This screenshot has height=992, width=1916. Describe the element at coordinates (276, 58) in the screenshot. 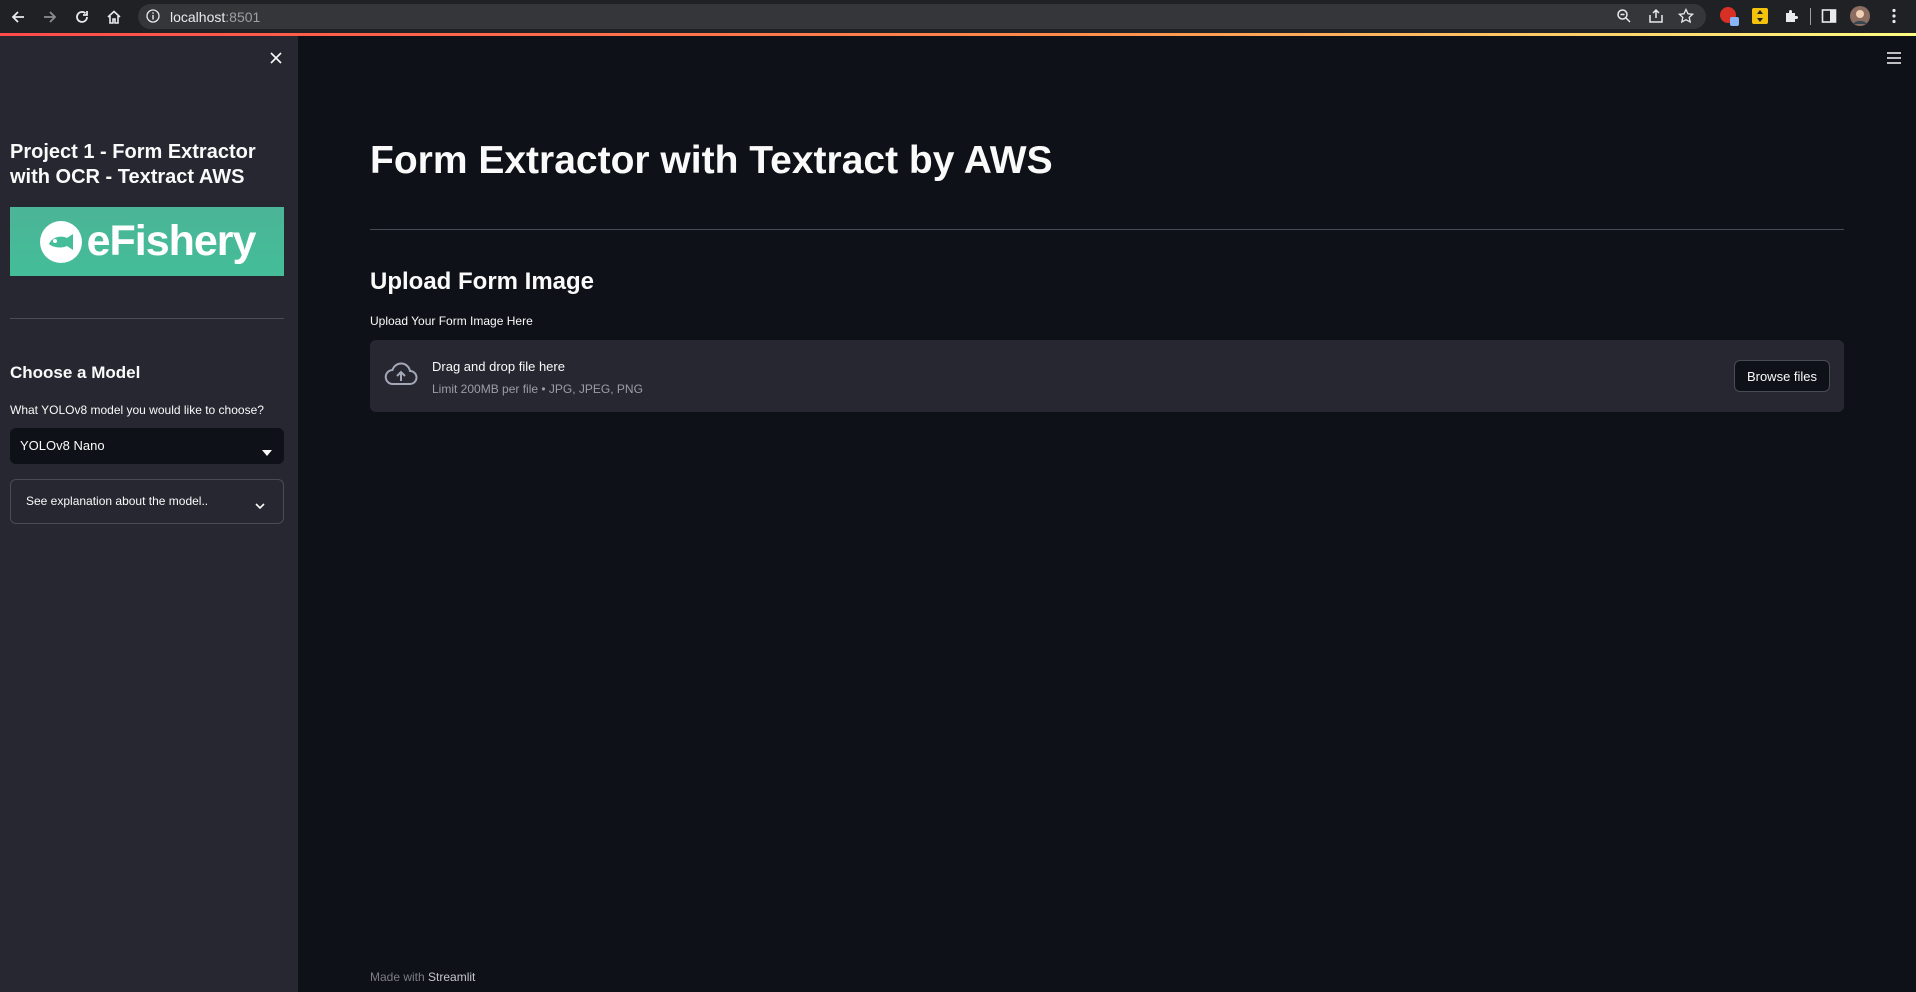

I see `close-icon` at that location.